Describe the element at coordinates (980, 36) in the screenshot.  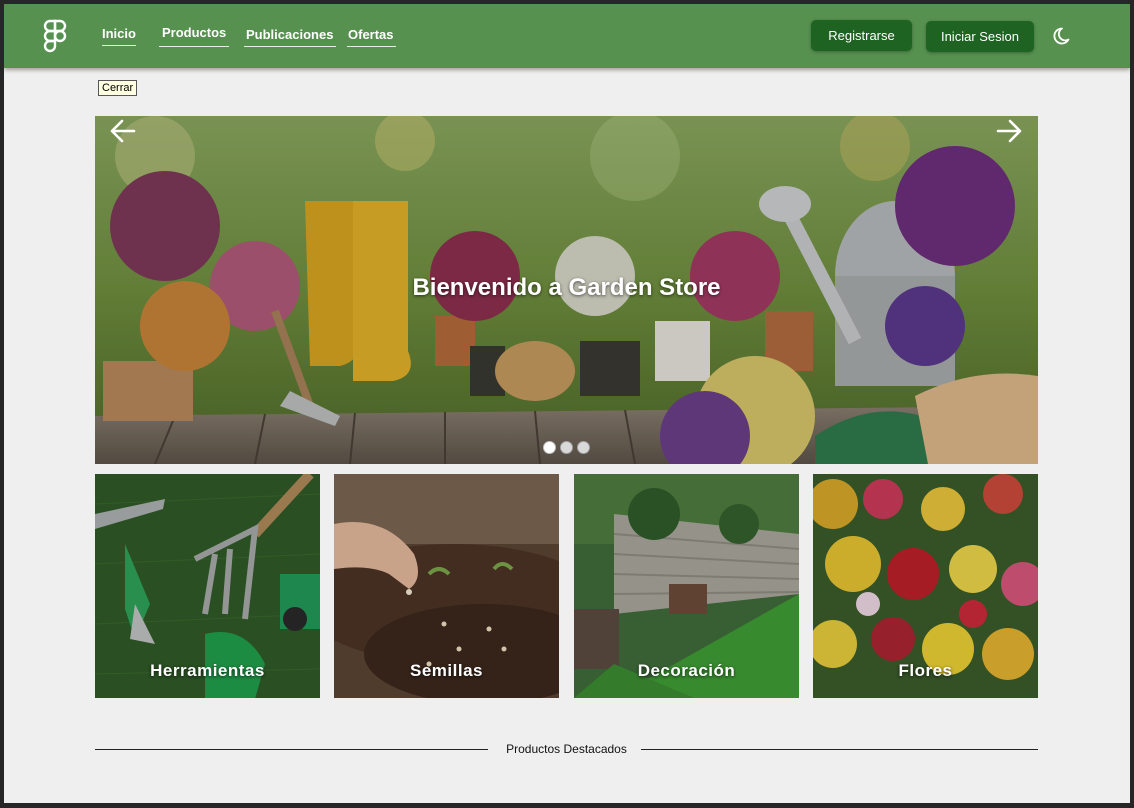
I see `login-button: Iniciar Sesion` at that location.